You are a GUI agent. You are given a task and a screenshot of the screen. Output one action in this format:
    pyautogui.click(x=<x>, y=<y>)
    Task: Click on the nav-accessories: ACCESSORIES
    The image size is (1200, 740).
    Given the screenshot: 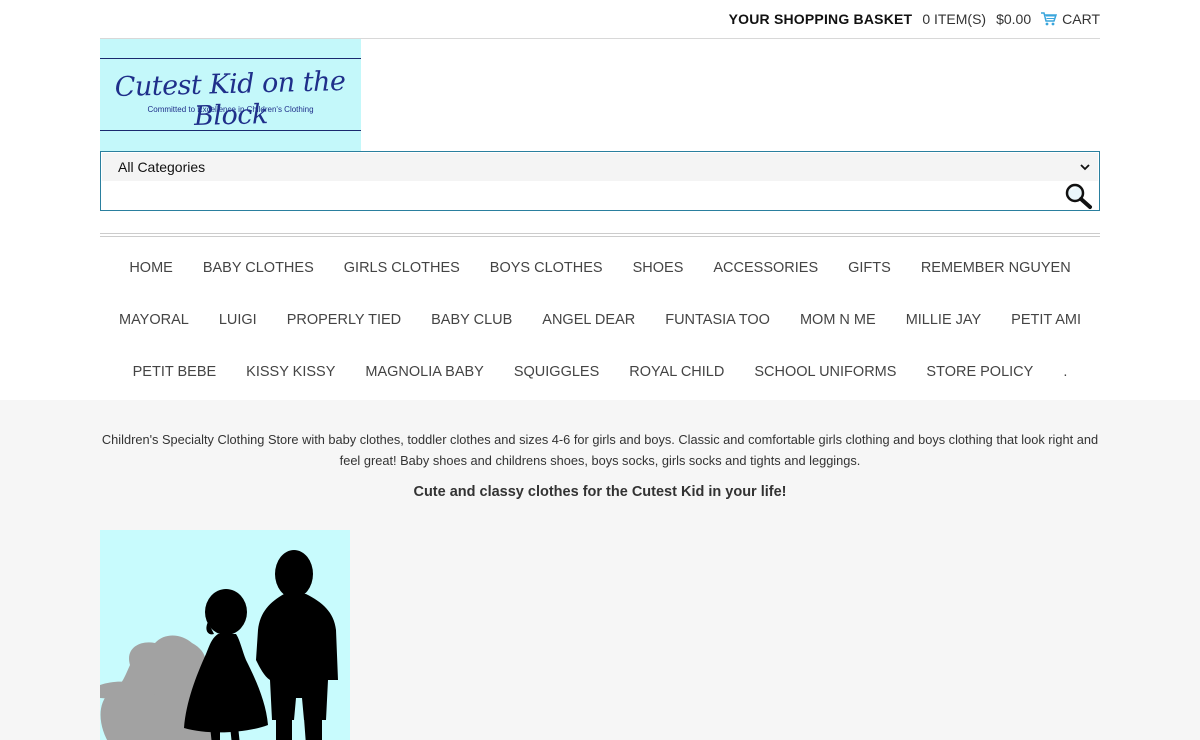 What is the action you would take?
    pyautogui.click(x=765, y=268)
    